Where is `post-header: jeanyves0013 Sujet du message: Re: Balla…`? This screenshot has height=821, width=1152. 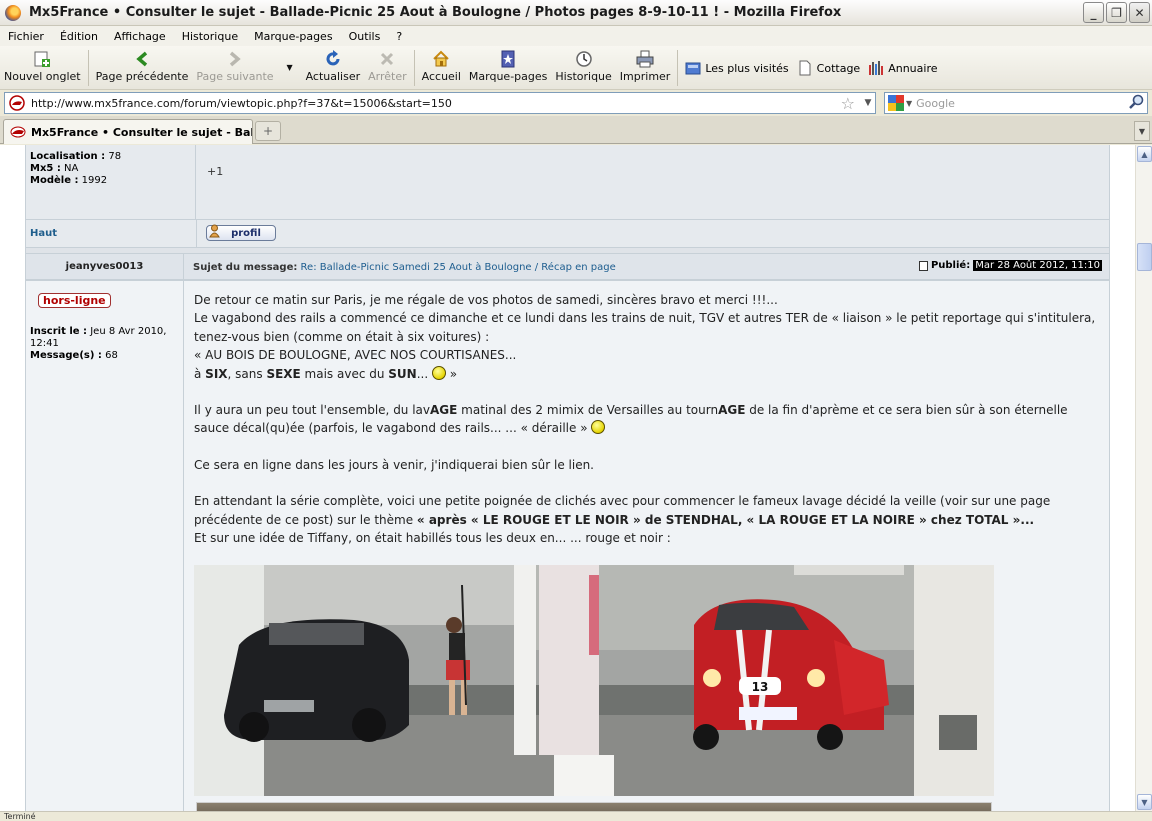 post-header: jeanyves0013 Sujet du message: Re: Balla… is located at coordinates (567, 267).